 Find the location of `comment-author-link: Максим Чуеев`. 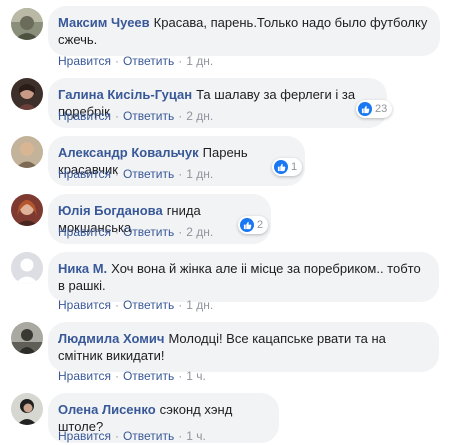

comment-author-link: Максим Чуеев is located at coordinates (104, 22).